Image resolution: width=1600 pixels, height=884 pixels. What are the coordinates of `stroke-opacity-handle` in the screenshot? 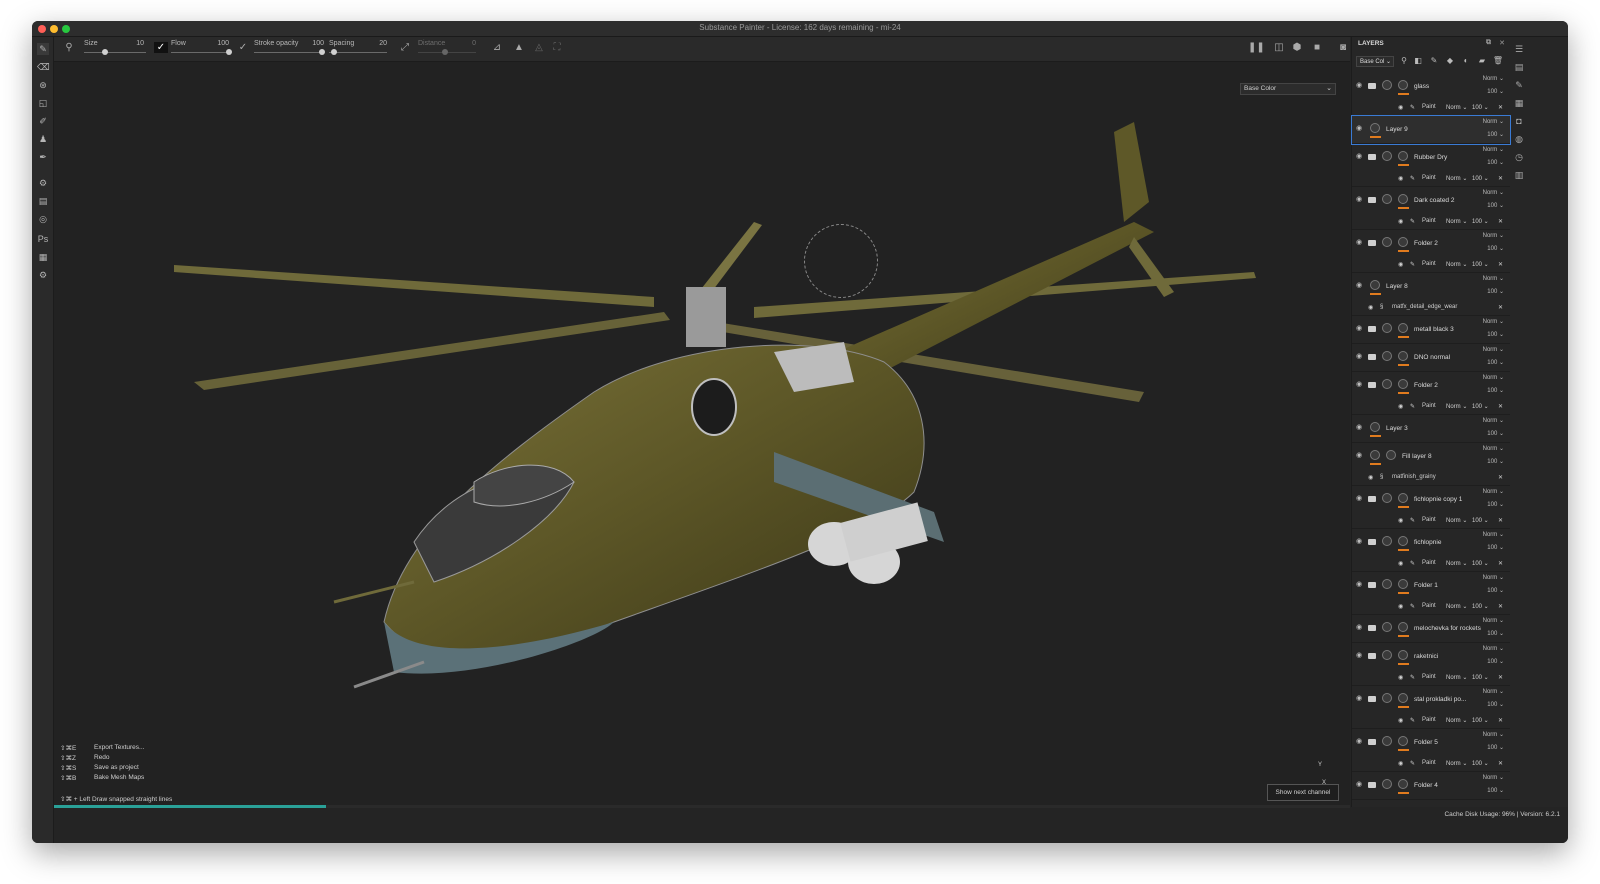 It's located at (322, 52).